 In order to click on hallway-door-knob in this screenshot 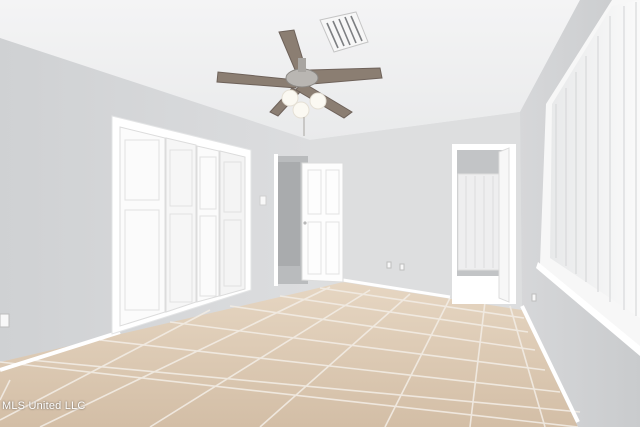, I will do `click(305, 223)`.